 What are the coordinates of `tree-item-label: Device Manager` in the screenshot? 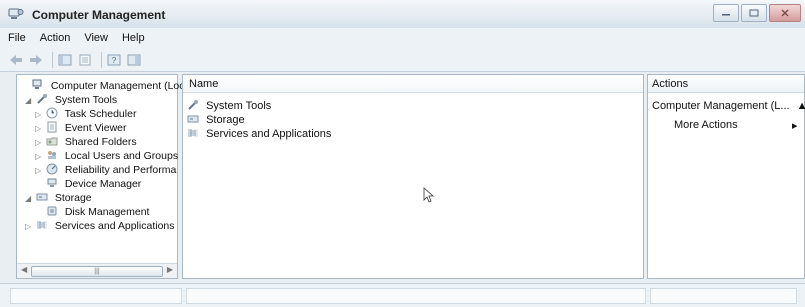 It's located at (103, 184).